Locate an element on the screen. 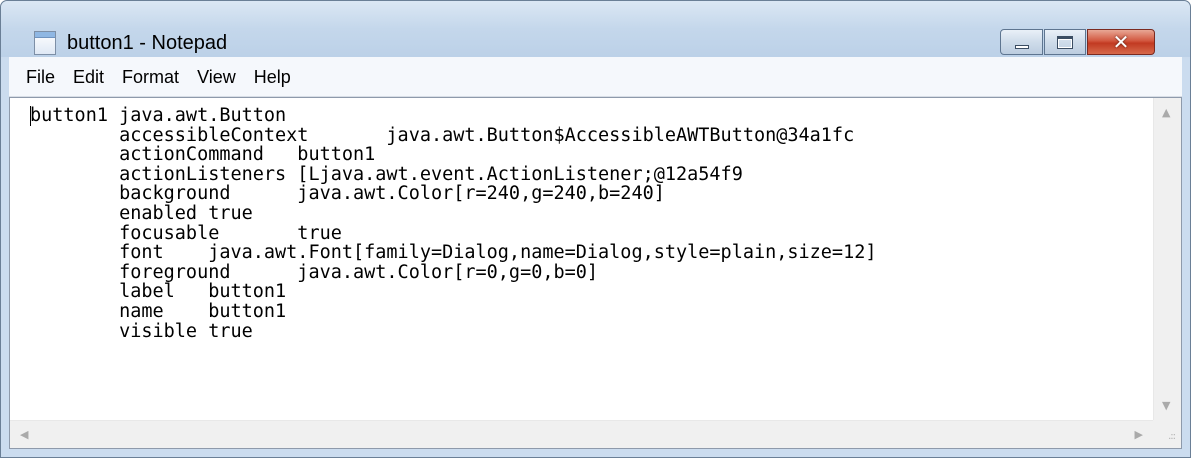 This screenshot has width=1191, height=458. menu-view: View is located at coordinates (216, 77).